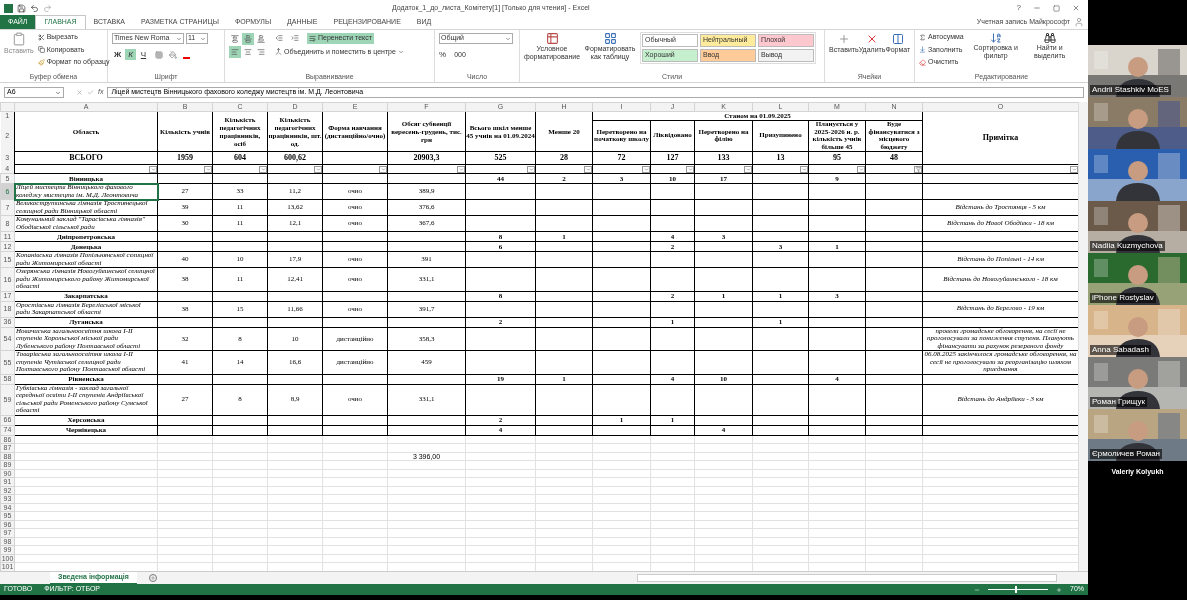  Describe the element at coordinates (41, 50) in the screenshot. I see `copy-icon` at that location.